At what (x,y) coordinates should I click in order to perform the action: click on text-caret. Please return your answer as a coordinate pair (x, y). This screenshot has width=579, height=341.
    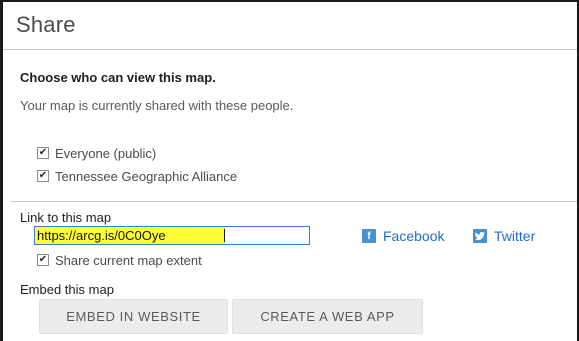
    Looking at the image, I should click on (224, 235).